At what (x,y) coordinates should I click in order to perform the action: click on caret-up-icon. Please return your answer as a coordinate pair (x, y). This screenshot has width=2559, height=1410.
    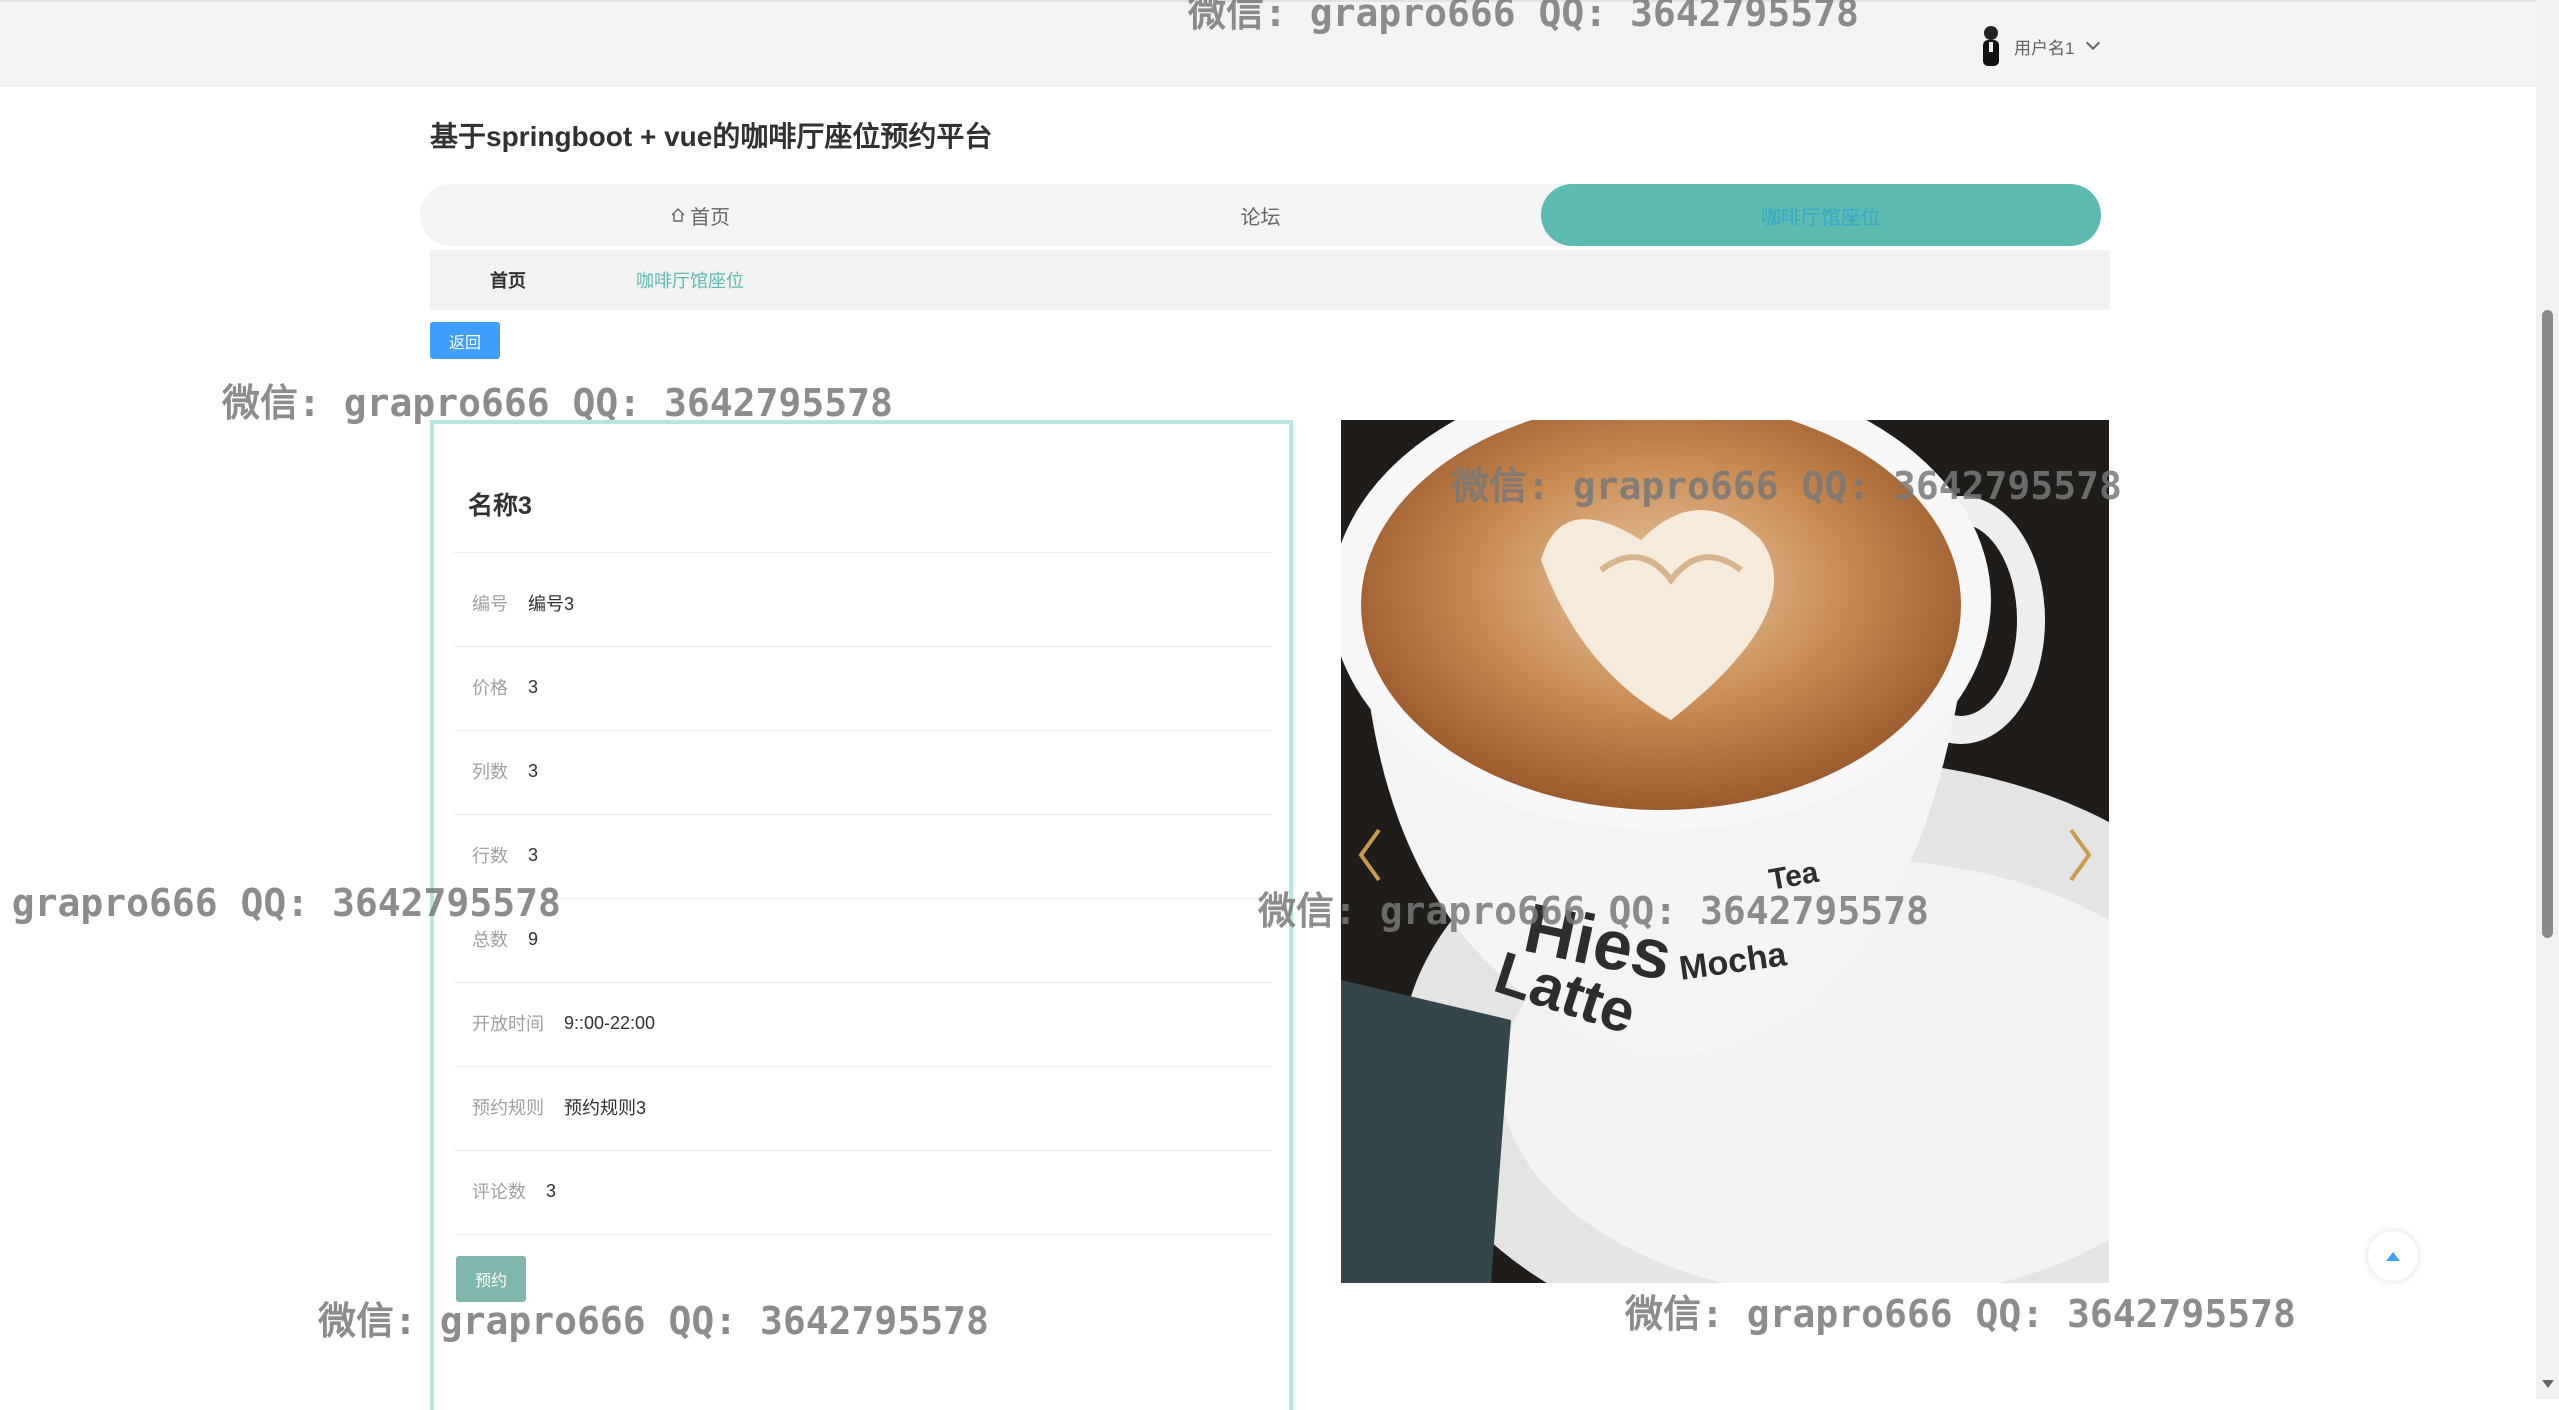
    Looking at the image, I should click on (2393, 1256).